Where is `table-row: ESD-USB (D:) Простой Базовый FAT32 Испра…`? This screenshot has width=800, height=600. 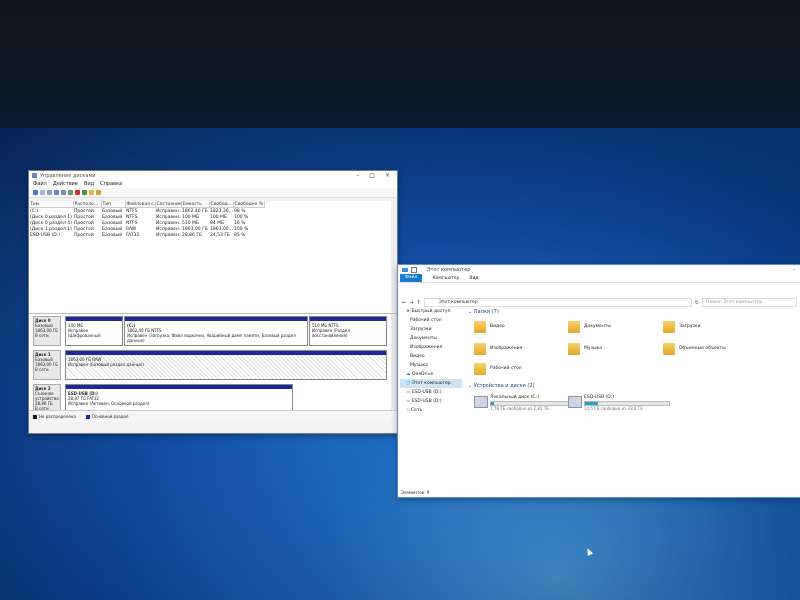
table-row: ESD-USB (D:) Простой Базовый FAT32 Испра… is located at coordinates (146, 235).